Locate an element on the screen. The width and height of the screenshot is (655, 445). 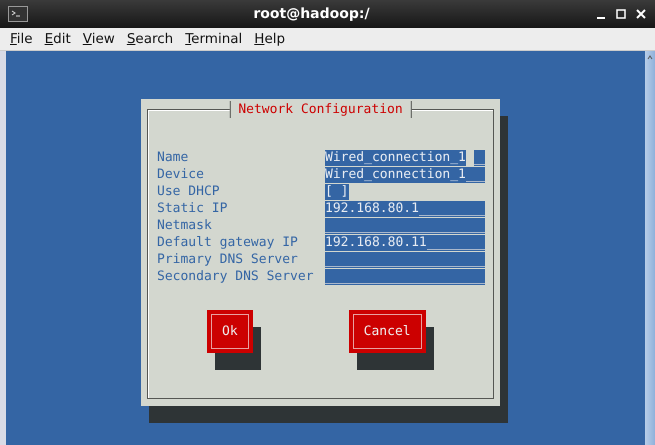
field-label: Static IP is located at coordinates (192, 209).